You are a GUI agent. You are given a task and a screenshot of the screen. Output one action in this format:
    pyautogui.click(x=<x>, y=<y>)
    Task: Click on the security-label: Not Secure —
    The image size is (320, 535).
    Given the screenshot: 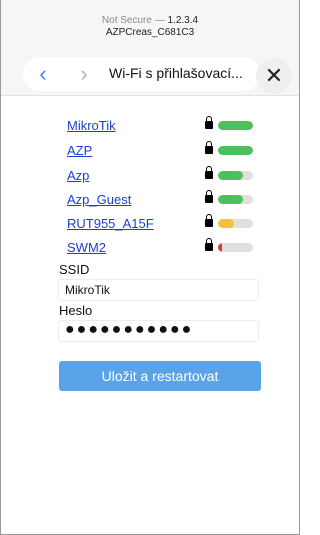 What is the action you would take?
    pyautogui.click(x=133, y=20)
    